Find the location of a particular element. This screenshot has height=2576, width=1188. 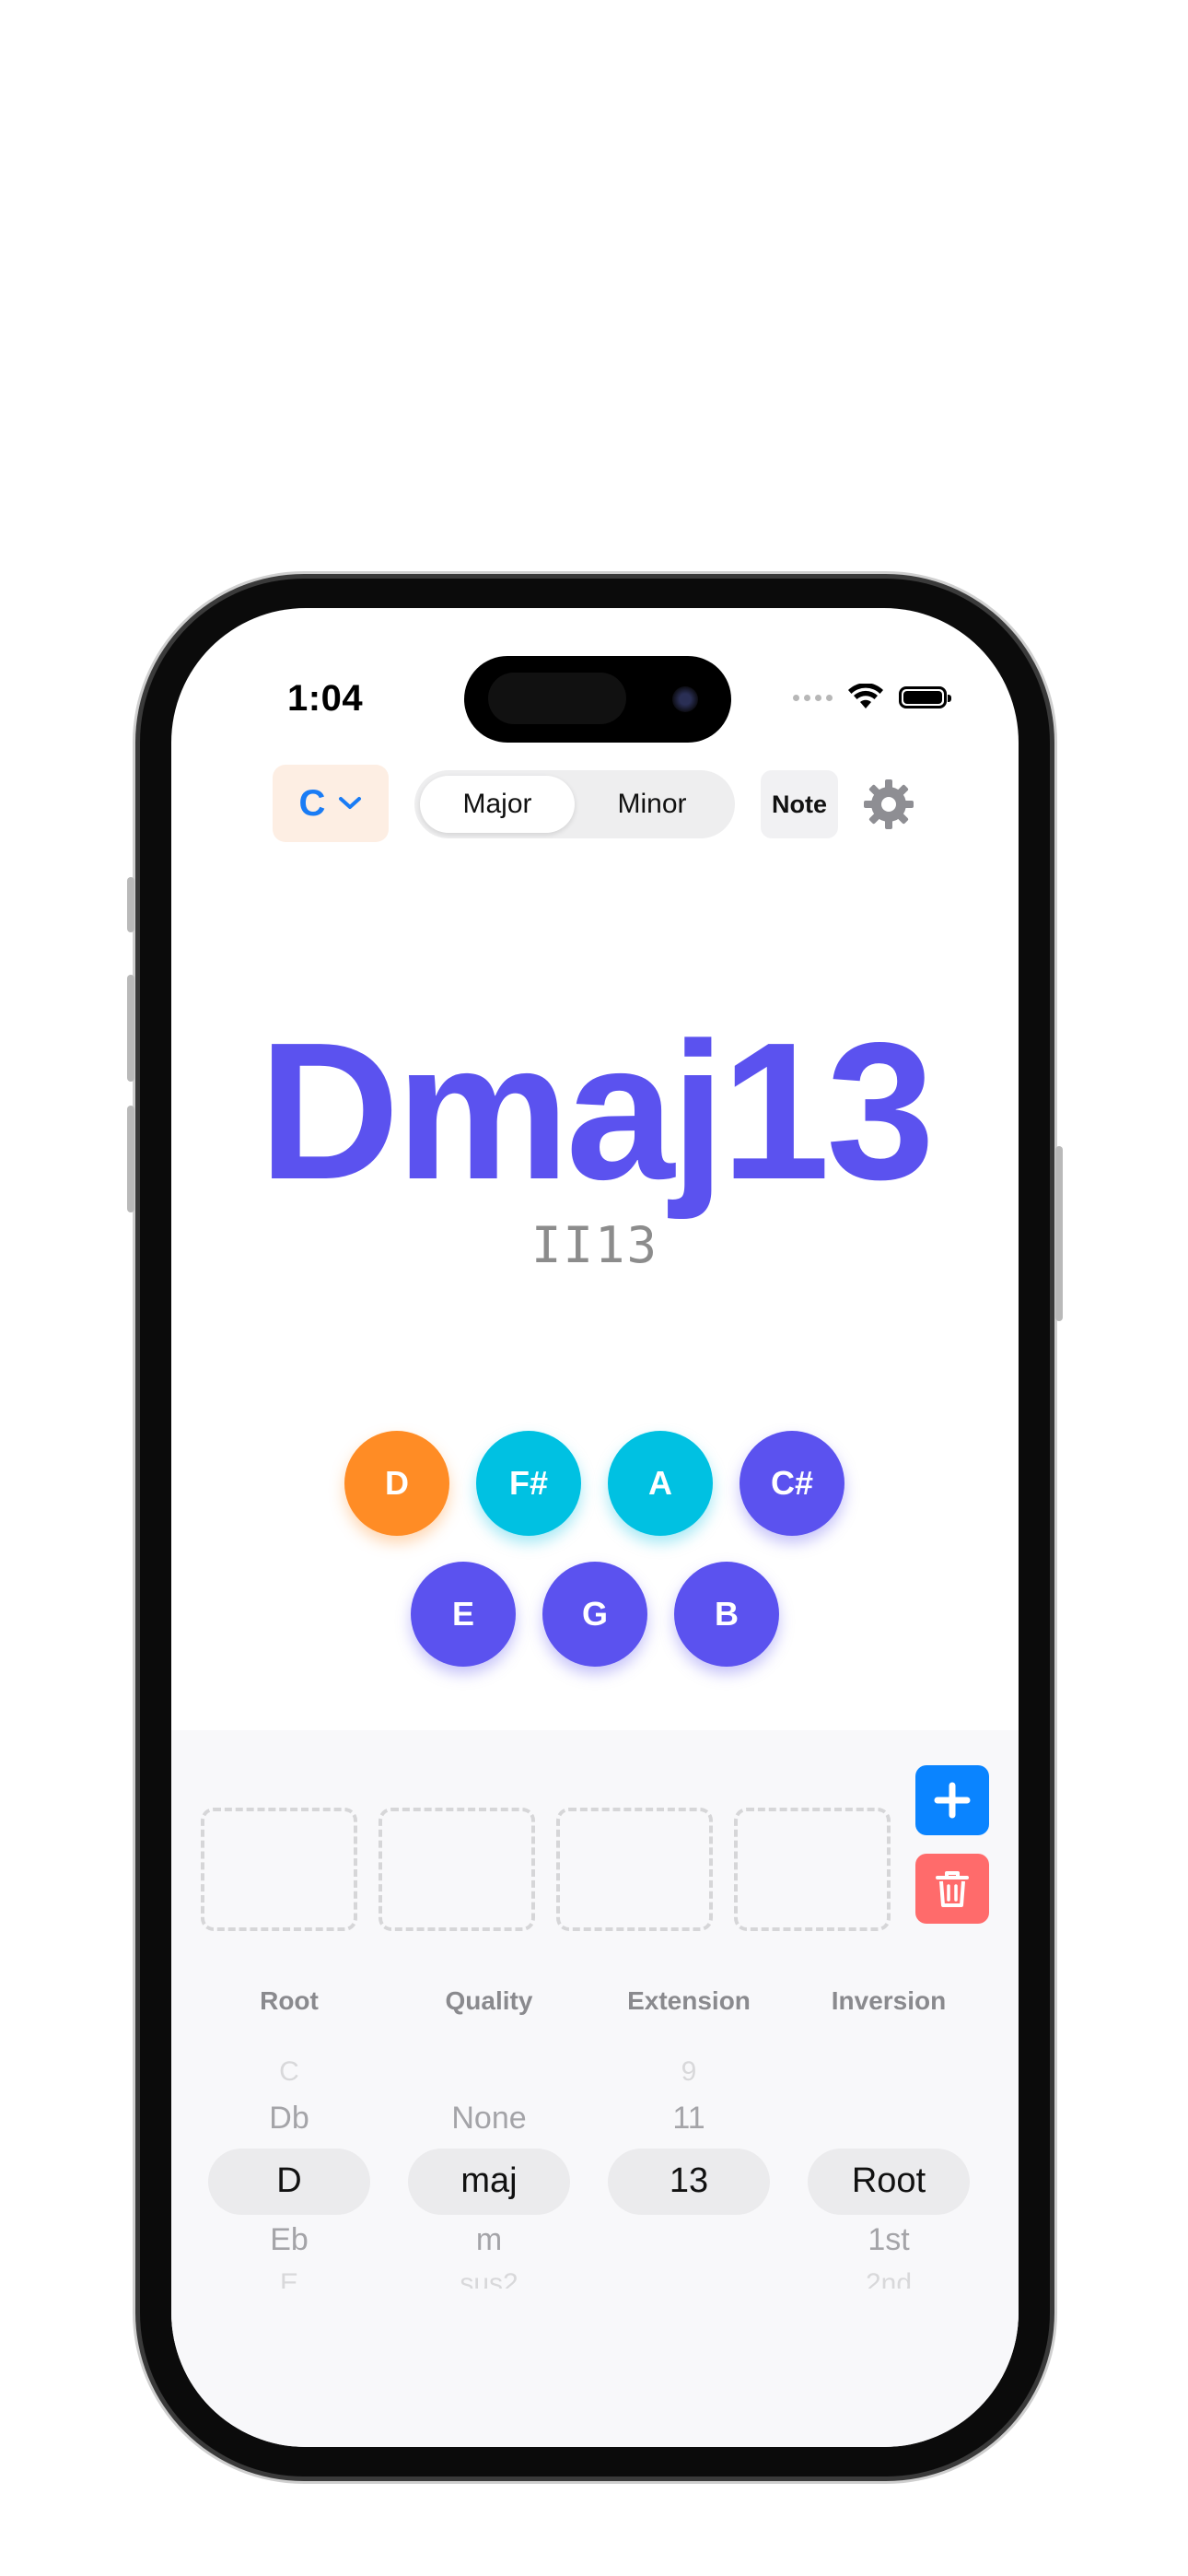

picker-label-extension: Extension is located at coordinates (689, 2000).